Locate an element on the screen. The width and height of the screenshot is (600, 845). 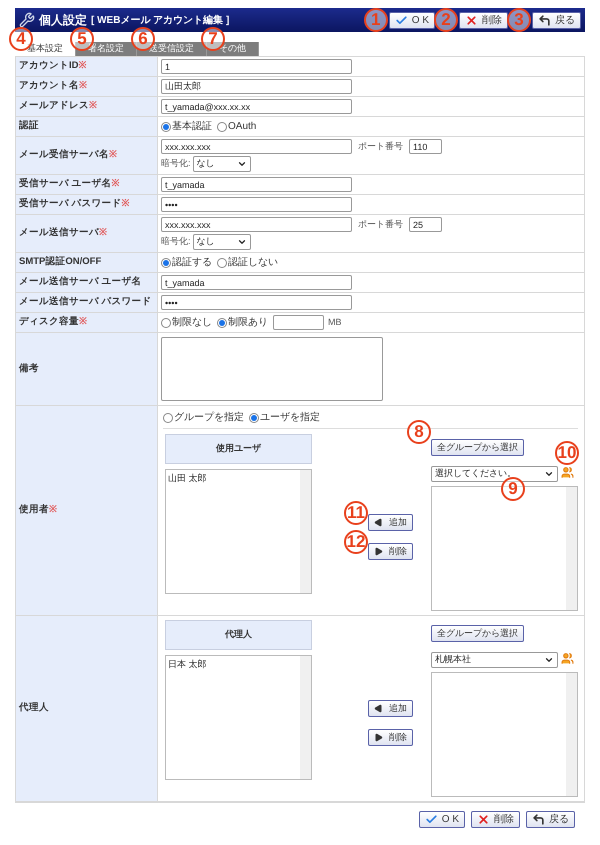
select-field: 札幌本社 is located at coordinates (494, 660).